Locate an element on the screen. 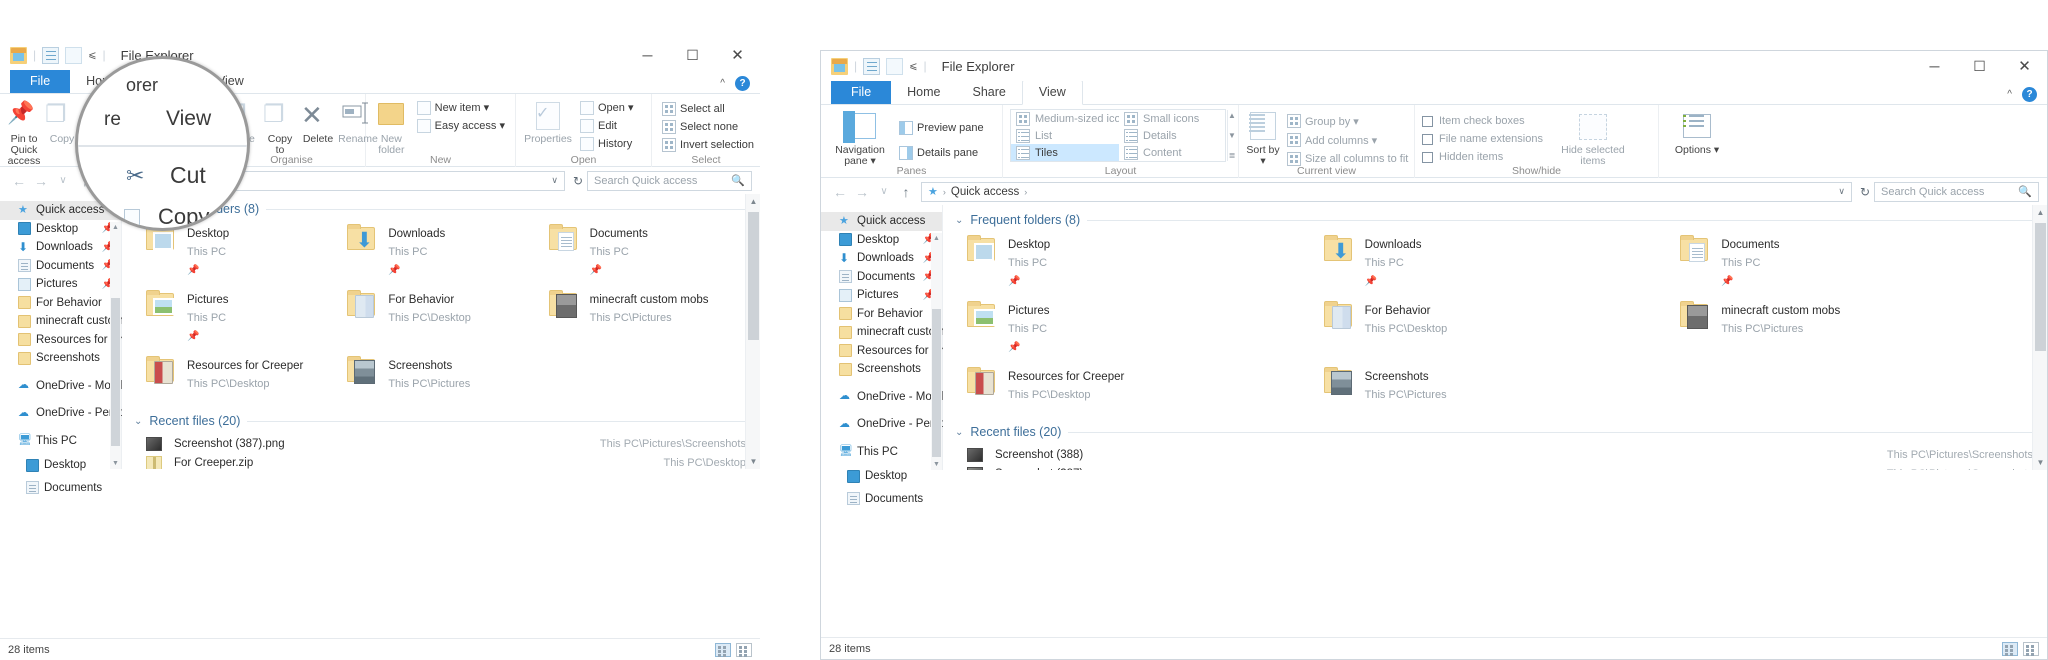 The width and height of the screenshot is (2048, 660). file-name-extensions-option: File name extensions is located at coordinates (1482, 139).